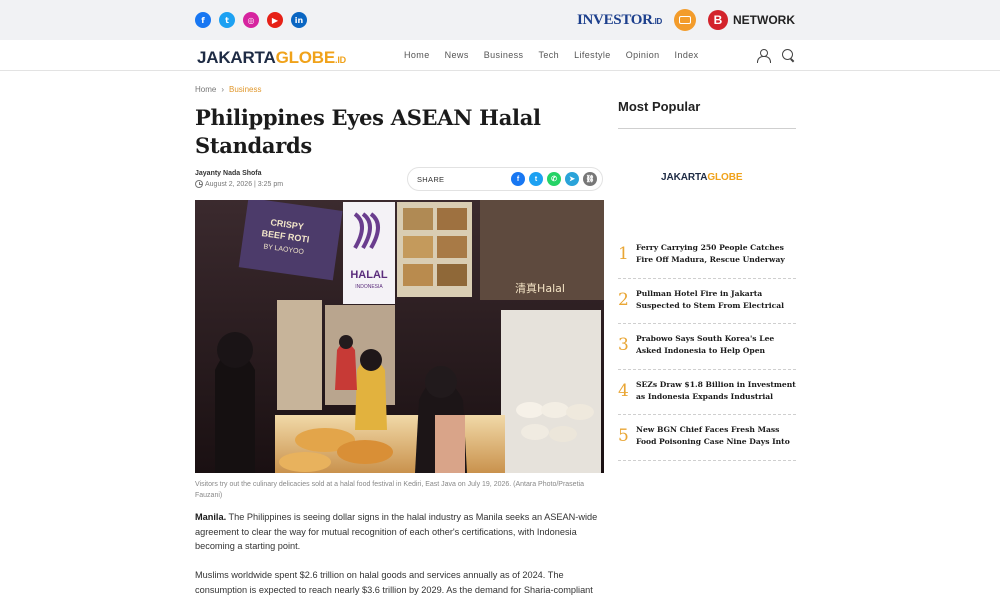 Image resolution: width=1000 pixels, height=600 pixels. What do you see at coordinates (417, 55) in the screenshot?
I see `nav-item-home: Home` at bounding box center [417, 55].